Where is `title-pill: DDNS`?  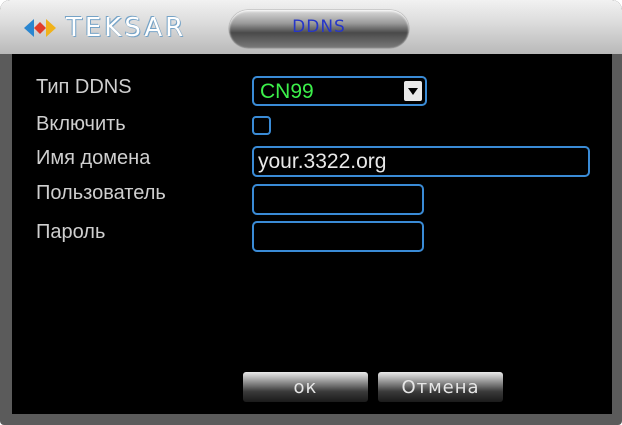
title-pill: DDNS is located at coordinates (319, 29).